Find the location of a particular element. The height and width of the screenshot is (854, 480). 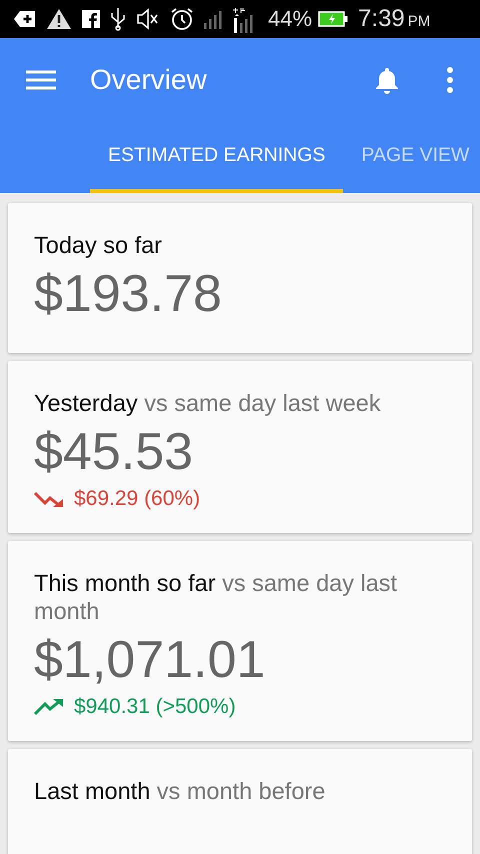

card-heading: Last month vs month before is located at coordinates (180, 791).